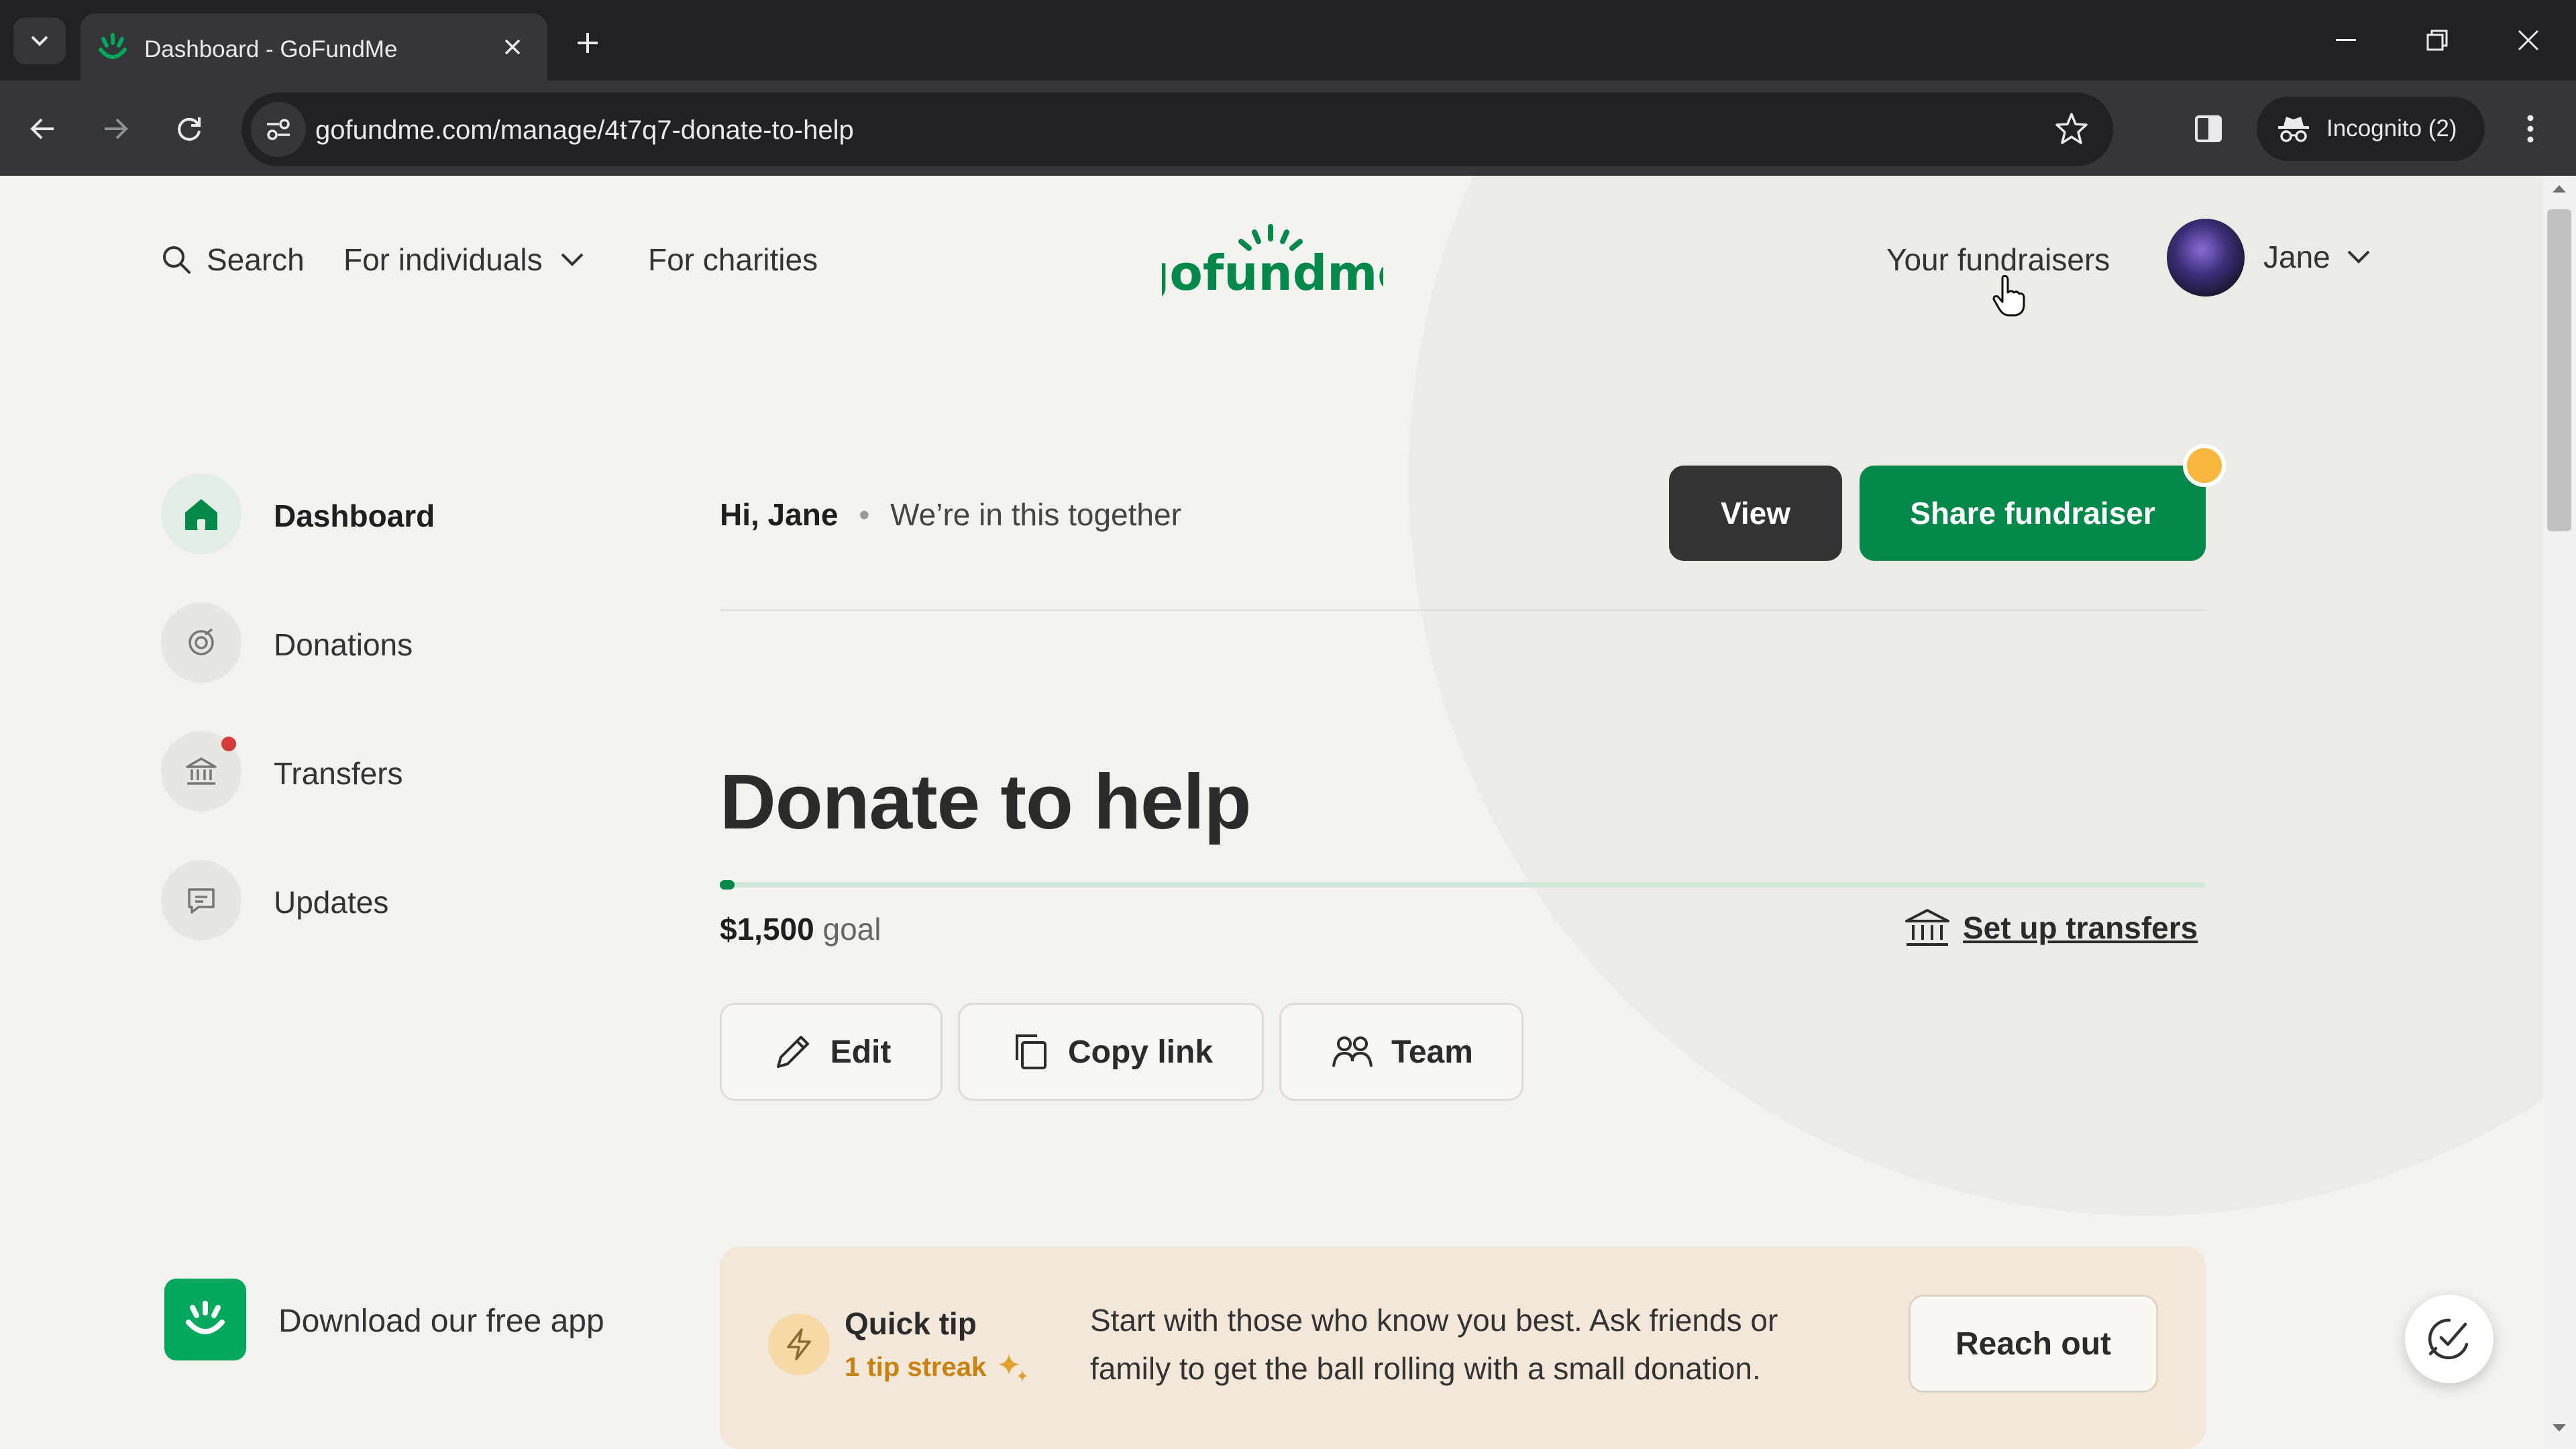 The height and width of the screenshot is (1449, 2576). I want to click on scroll-down-arrow-icon, so click(2559, 1428).